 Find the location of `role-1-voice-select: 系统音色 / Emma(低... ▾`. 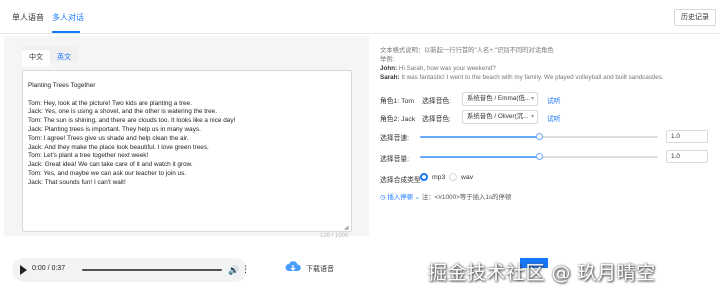

role-1-voice-select: 系统音色 / Emma(低... ▾ is located at coordinates (500, 99).